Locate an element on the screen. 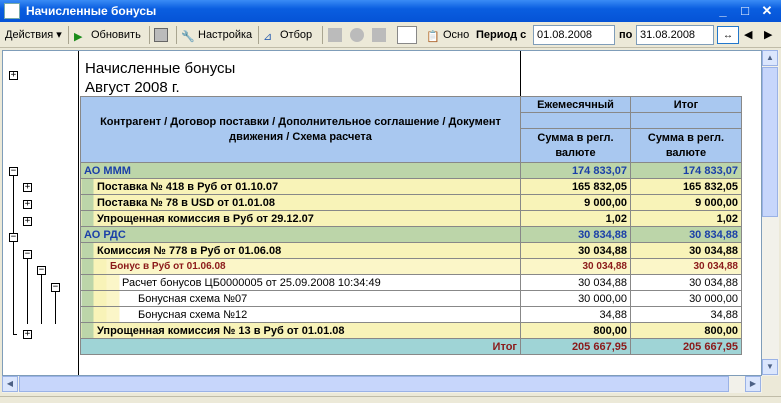  scroll-left-icon: ◀ is located at coordinates (10, 384).